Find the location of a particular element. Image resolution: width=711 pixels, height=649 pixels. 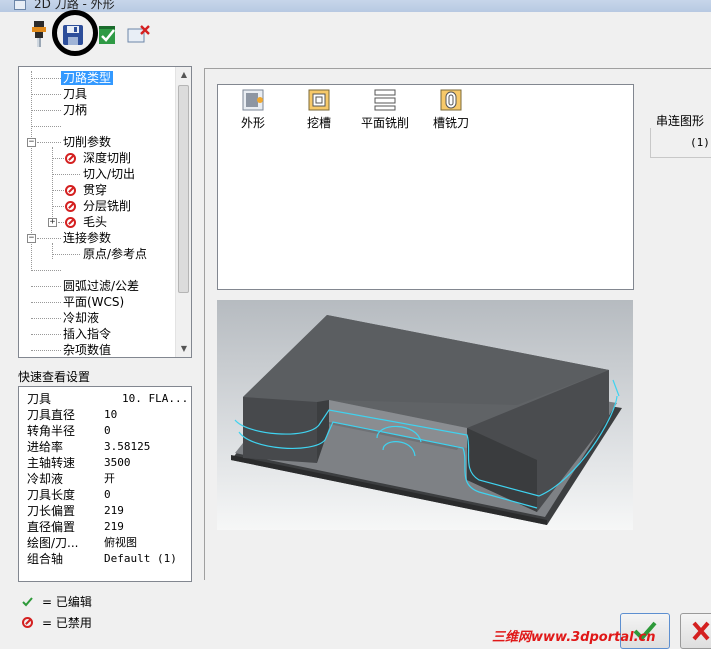

scroll-thumb is located at coordinates (183, 189).